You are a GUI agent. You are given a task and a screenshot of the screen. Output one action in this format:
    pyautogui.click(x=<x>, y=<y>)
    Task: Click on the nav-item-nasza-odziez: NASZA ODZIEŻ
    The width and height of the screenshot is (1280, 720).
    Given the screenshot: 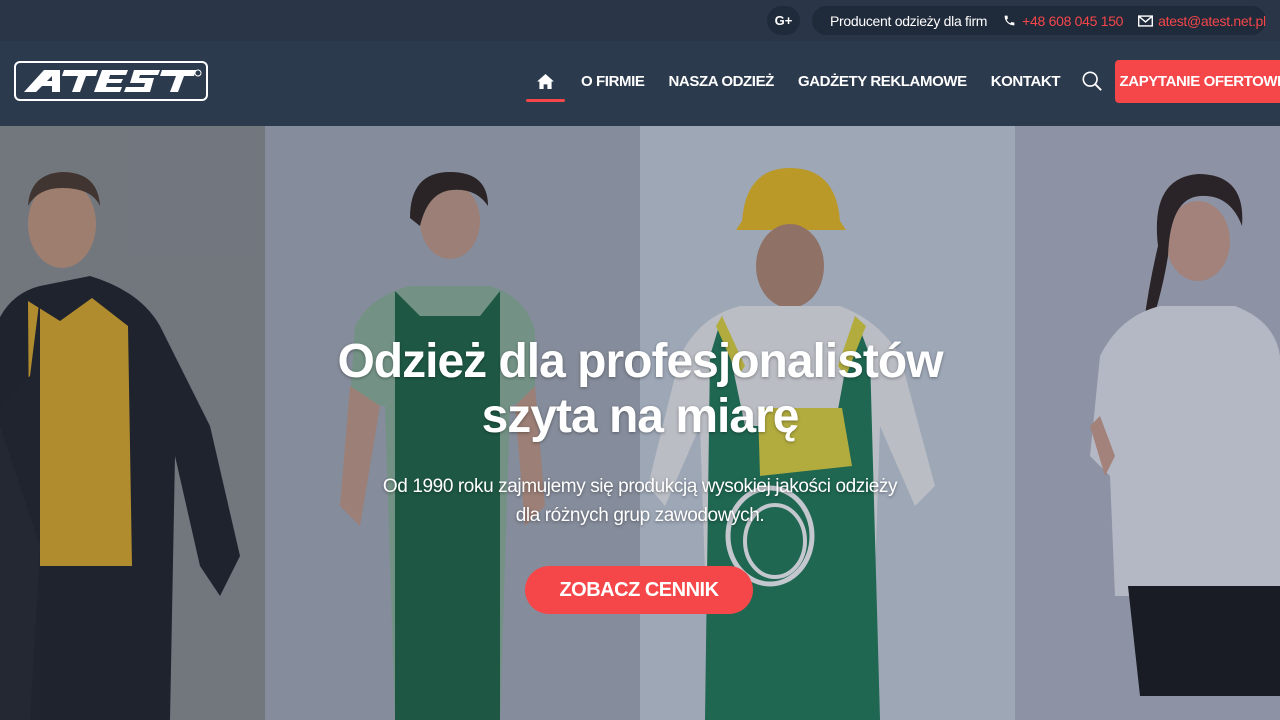 What is the action you would take?
    pyautogui.click(x=721, y=81)
    